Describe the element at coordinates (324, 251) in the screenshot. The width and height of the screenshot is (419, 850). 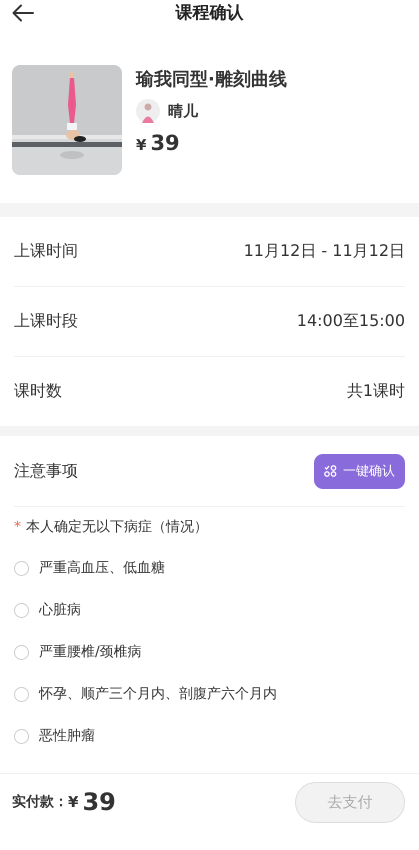
I see `info-value: 11月12日 - 11月12日` at that location.